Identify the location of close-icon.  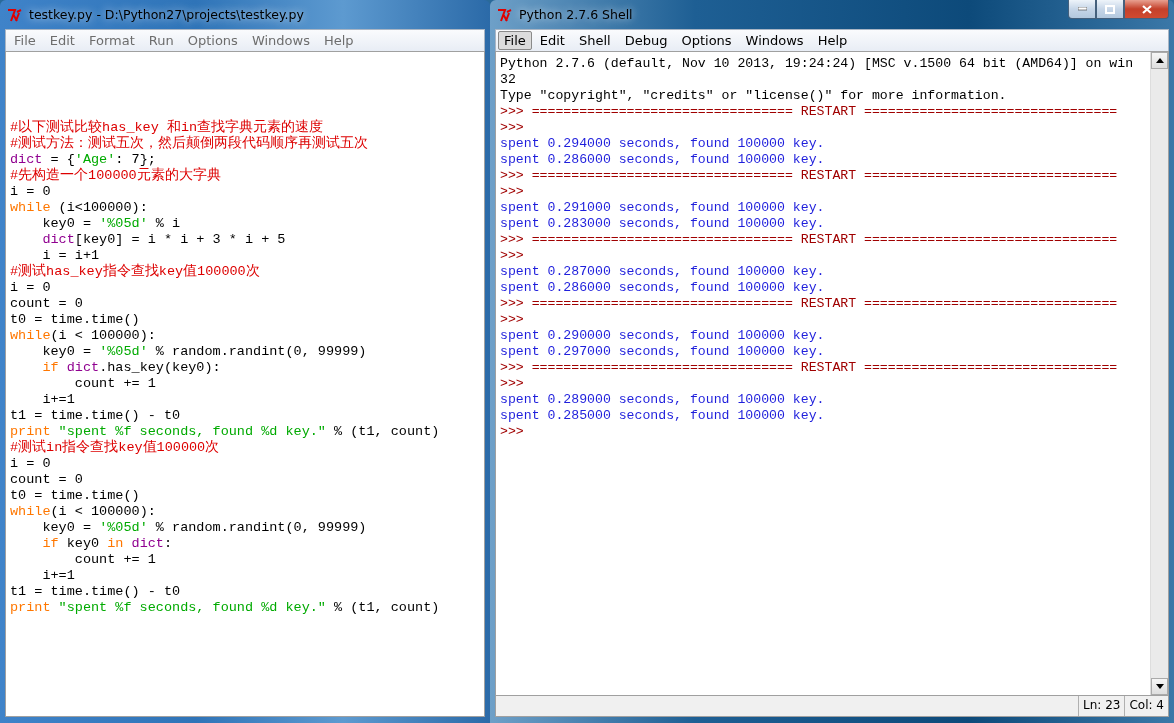
(1146, 9).